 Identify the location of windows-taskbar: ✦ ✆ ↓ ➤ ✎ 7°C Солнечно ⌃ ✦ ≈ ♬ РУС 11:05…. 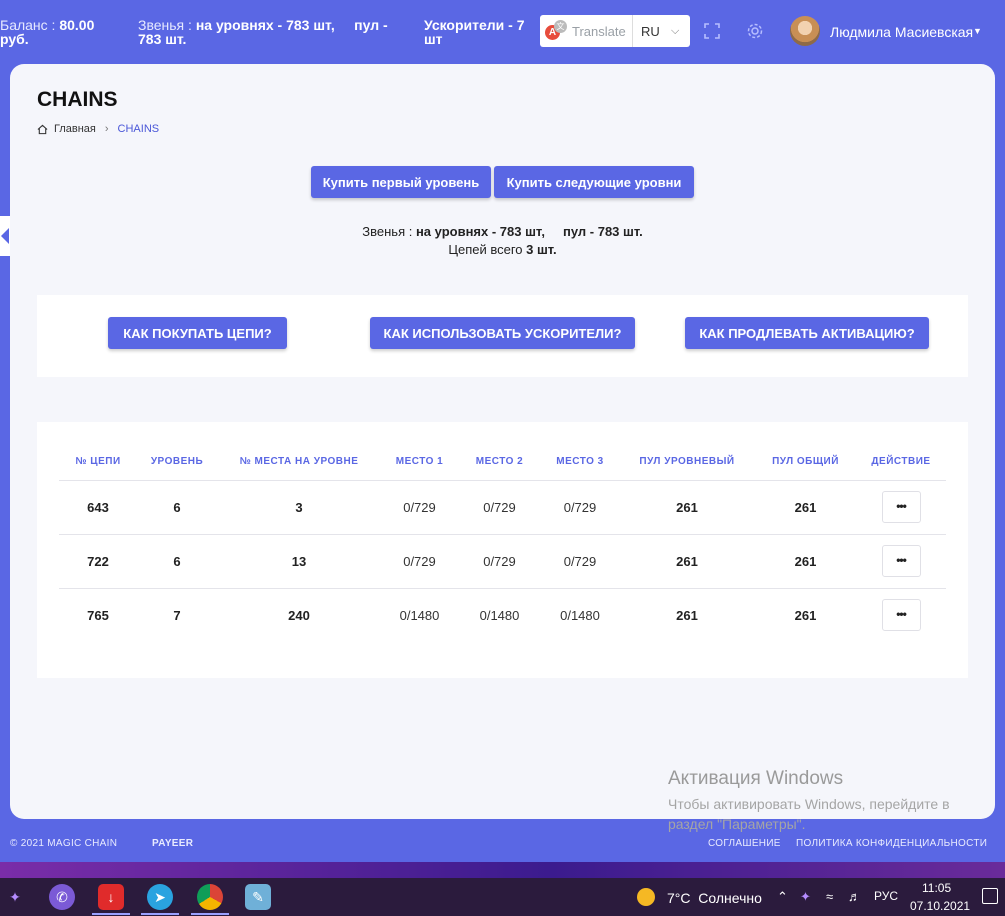
(502, 897).